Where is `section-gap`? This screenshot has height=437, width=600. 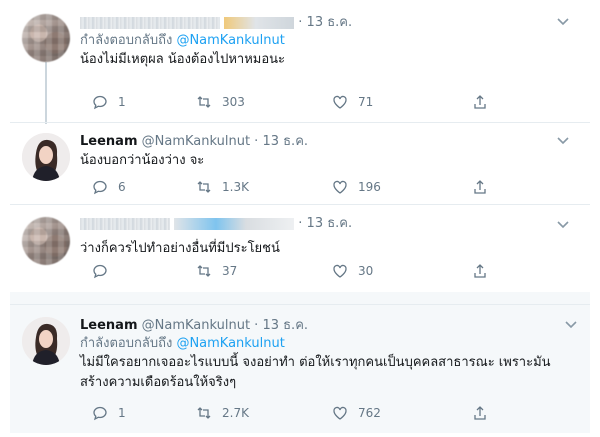
section-gap is located at coordinates (300, 298).